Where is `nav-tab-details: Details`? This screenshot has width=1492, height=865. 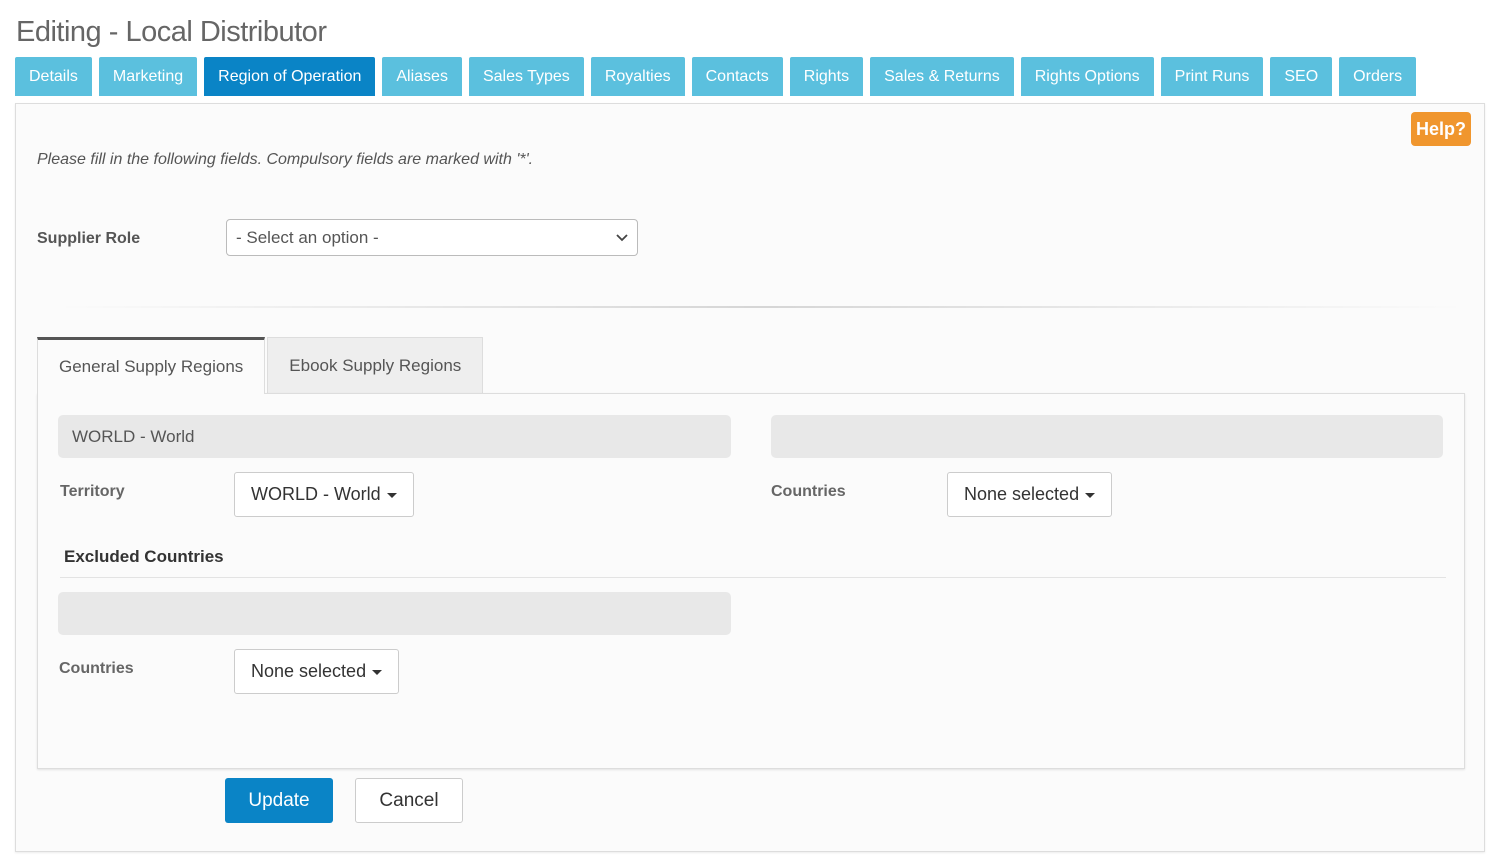 nav-tab-details: Details is located at coordinates (53, 76).